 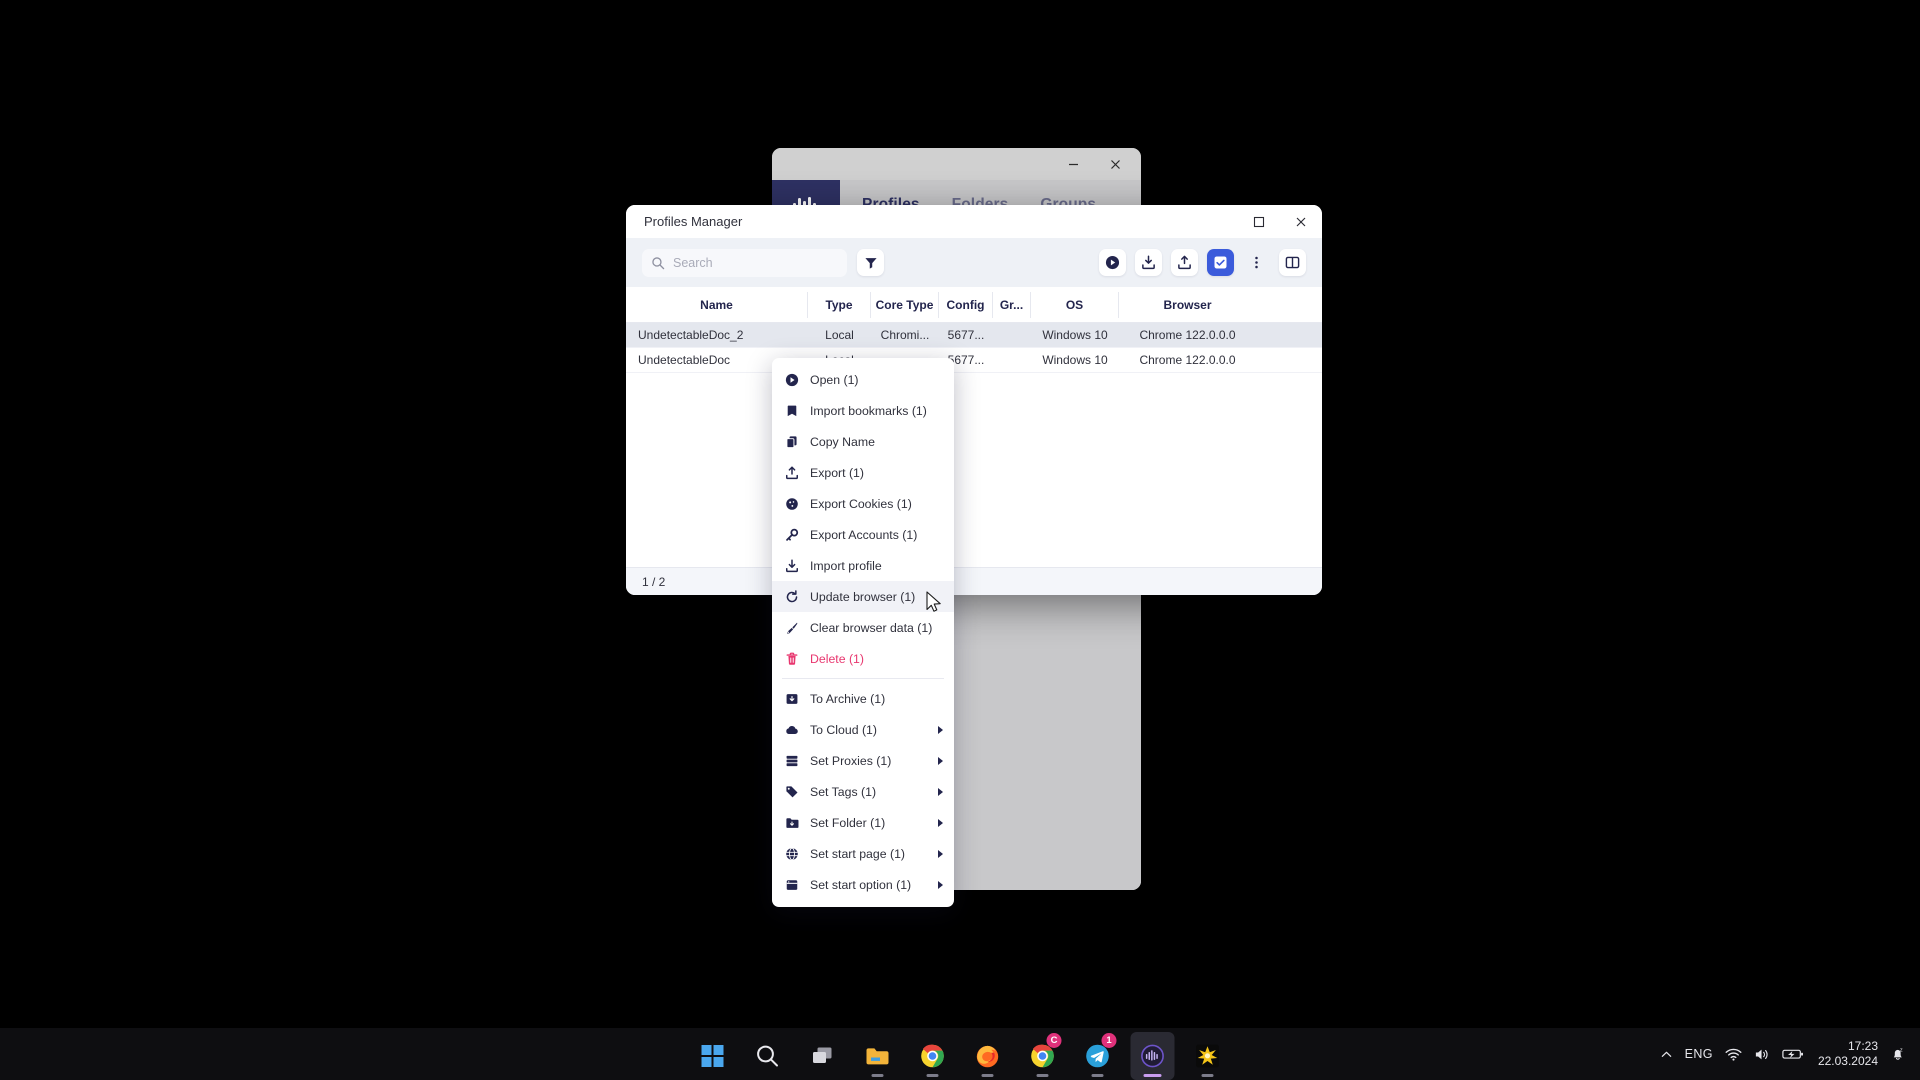 What do you see at coordinates (1208, 1056) in the screenshot?
I see `star-app-button` at bounding box center [1208, 1056].